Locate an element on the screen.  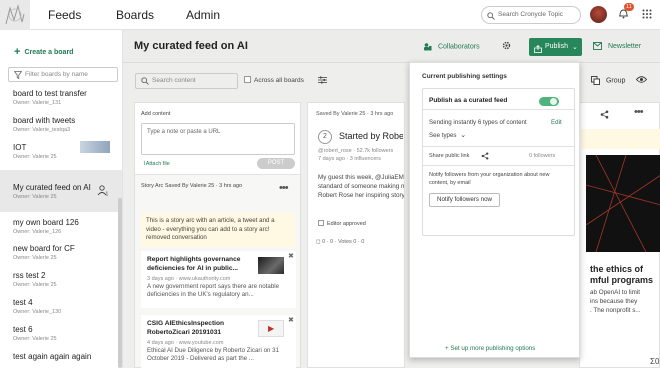
filter-icon is located at coordinates (18, 77).